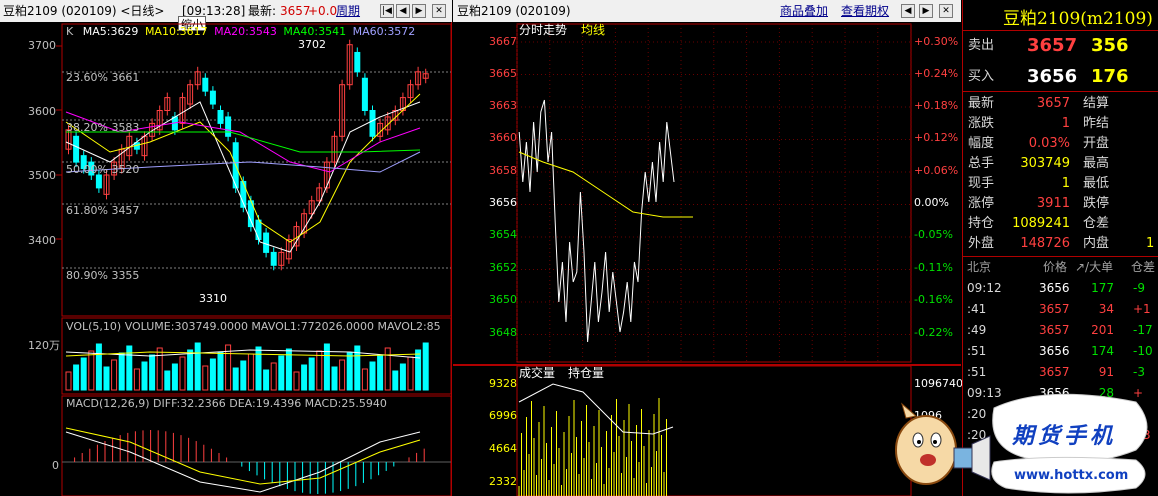 The width and height of the screenshot is (1158, 496). Describe the element at coordinates (348, 11) in the screenshot. I see `period-link: 周期` at that location.